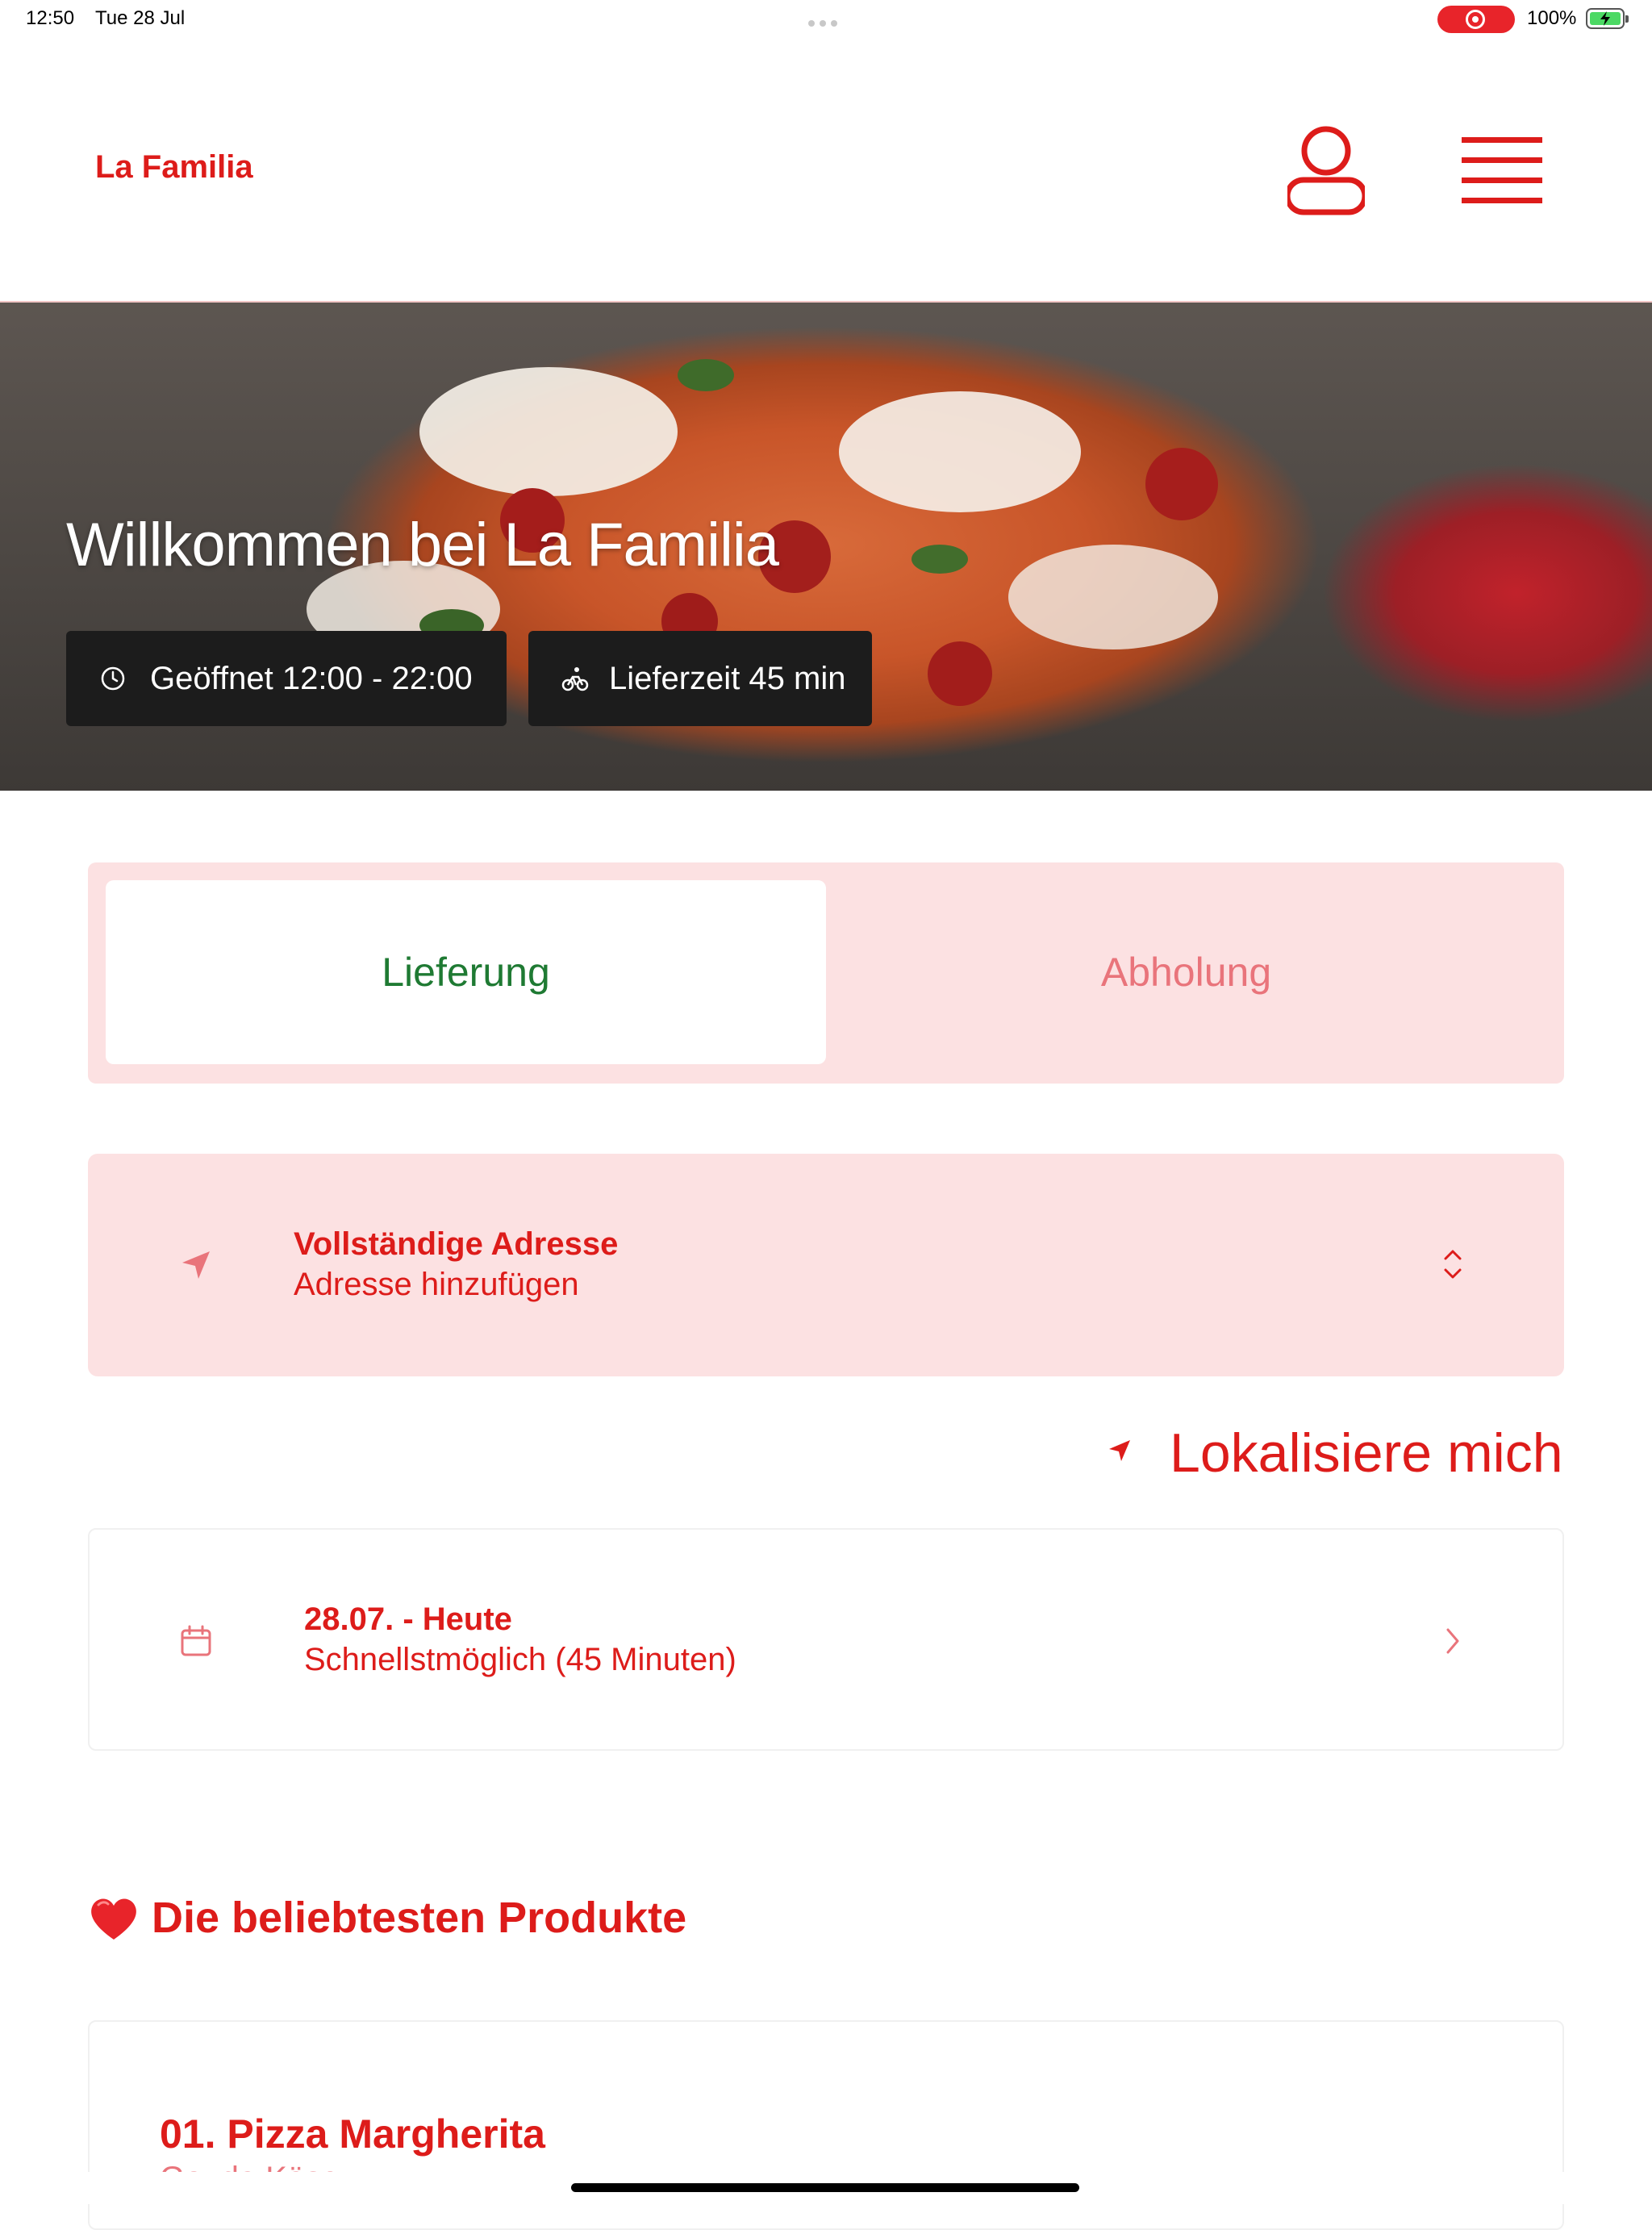 This screenshot has height=2230, width=1652. Describe the element at coordinates (1552, 18) in the screenshot. I see `battery-percentage: 100%` at that location.